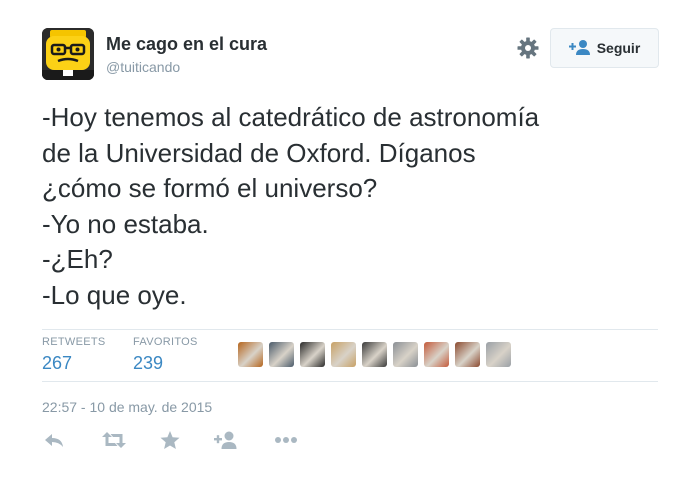  What do you see at coordinates (127, 407) in the screenshot?
I see `tweet-timestamp: 22:57 - 10 de may. de 2015` at bounding box center [127, 407].